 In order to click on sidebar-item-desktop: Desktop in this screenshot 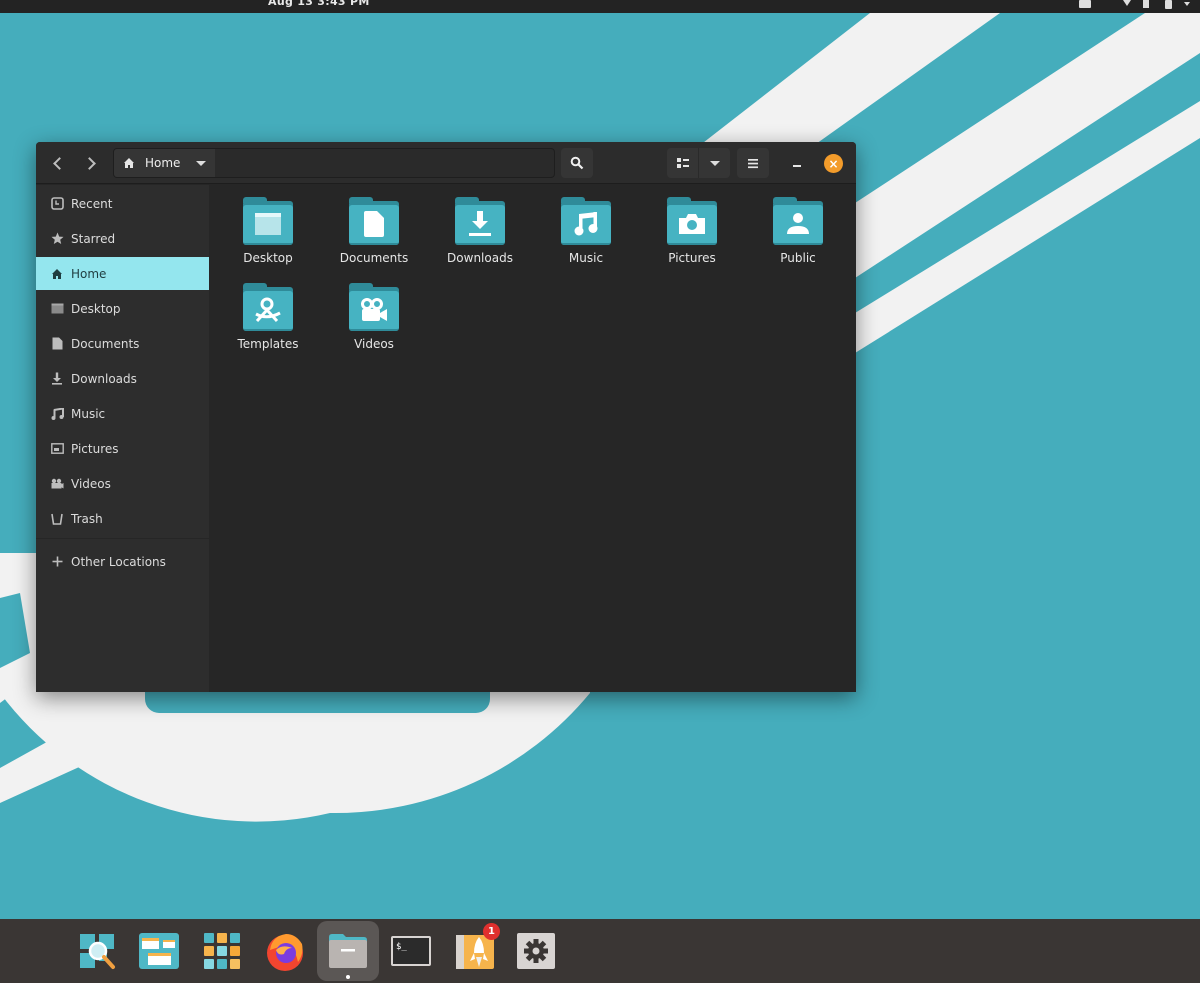, I will do `click(122, 308)`.